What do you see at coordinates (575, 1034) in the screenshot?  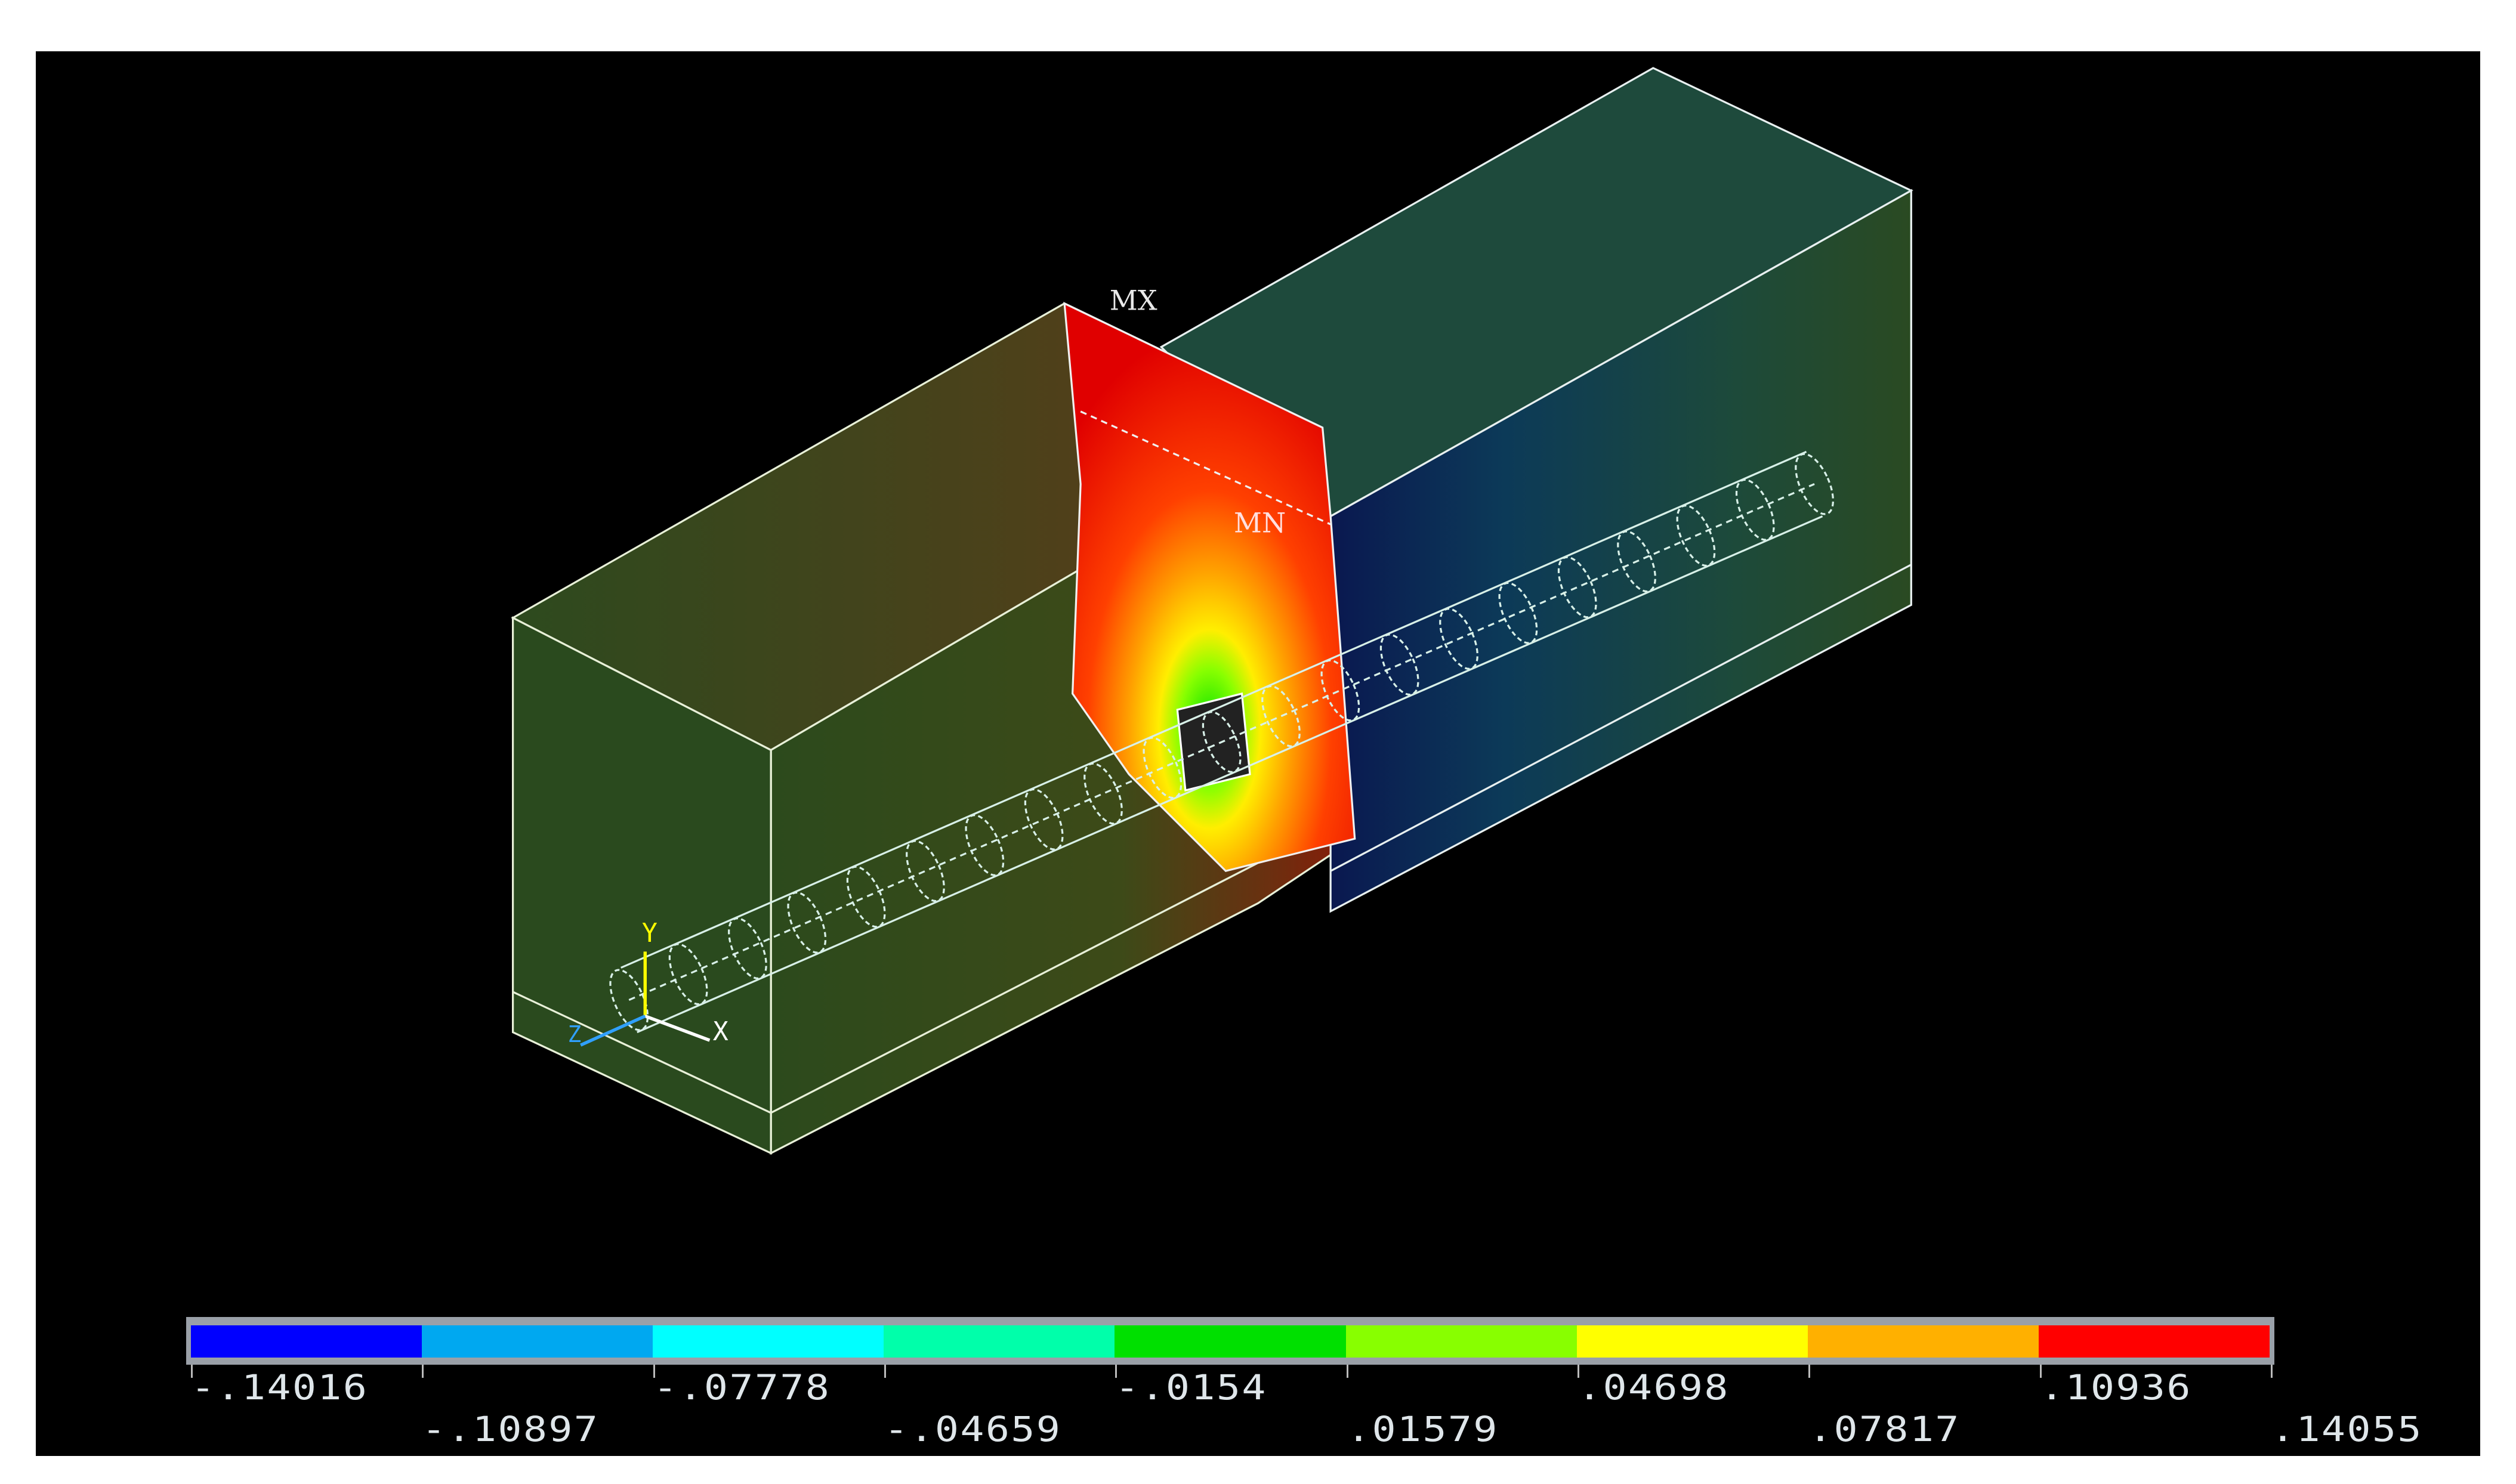 I see `axis-z-label: Z` at bounding box center [575, 1034].